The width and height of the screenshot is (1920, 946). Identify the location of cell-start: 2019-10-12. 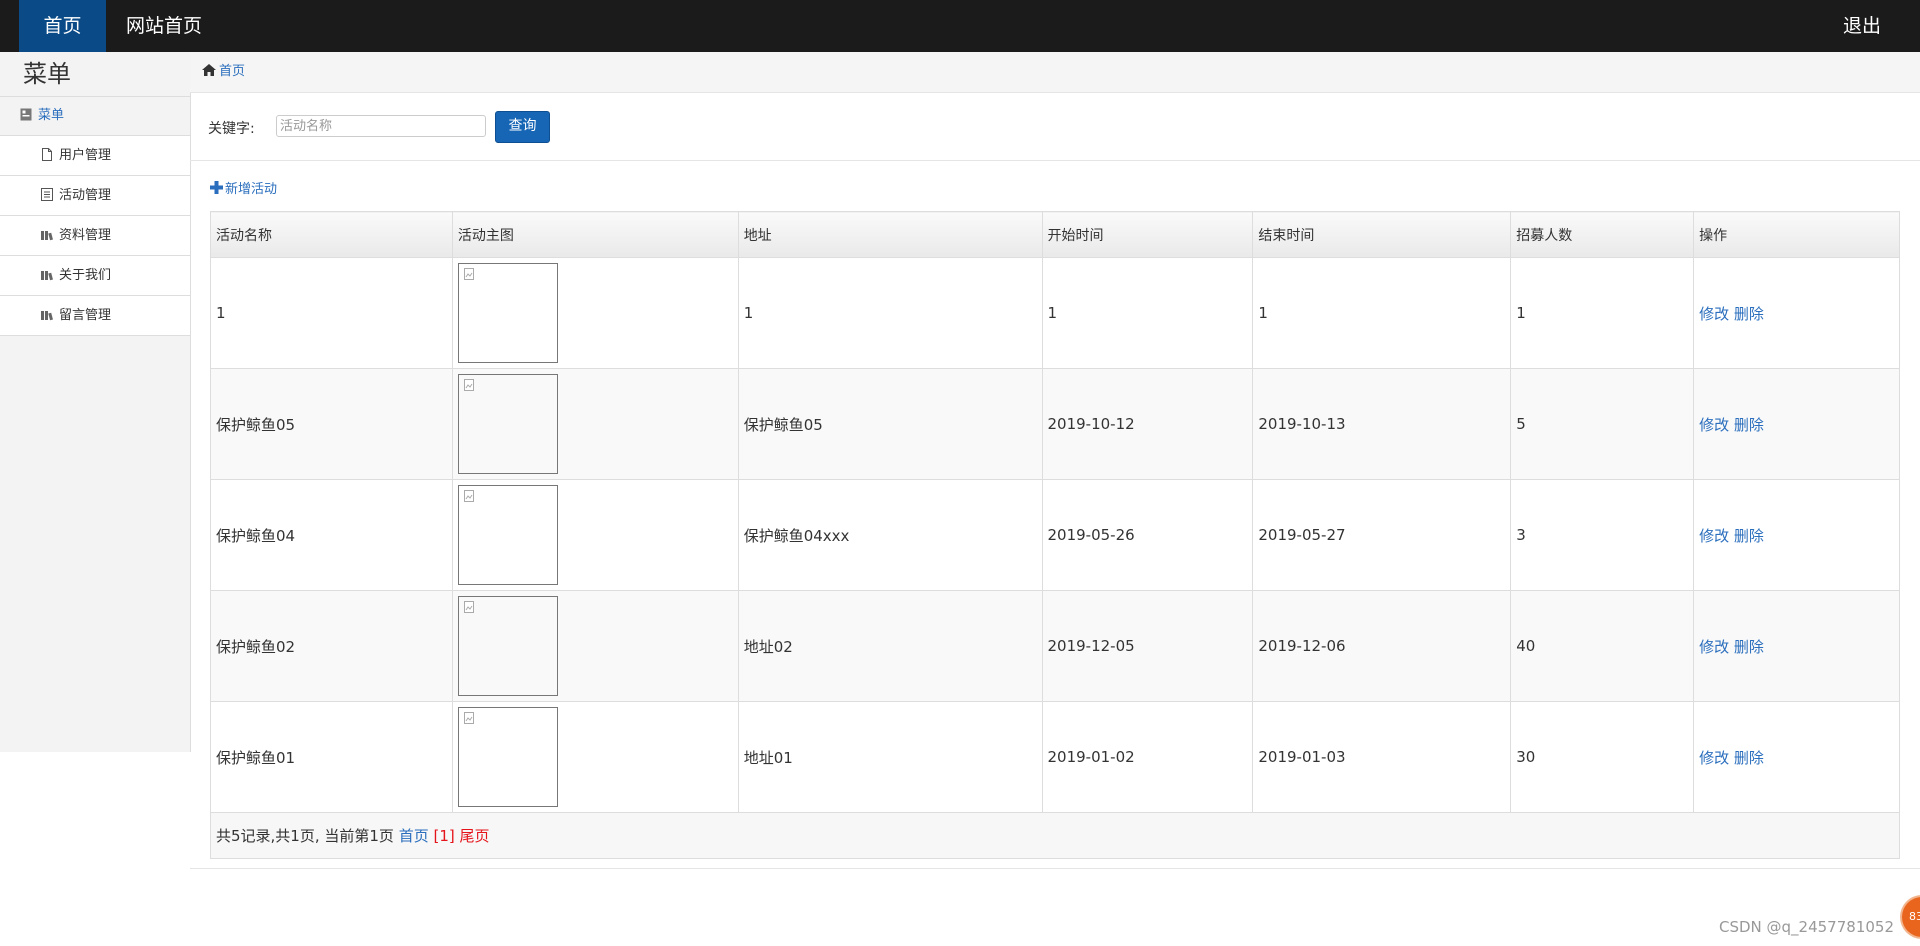
(1147, 424).